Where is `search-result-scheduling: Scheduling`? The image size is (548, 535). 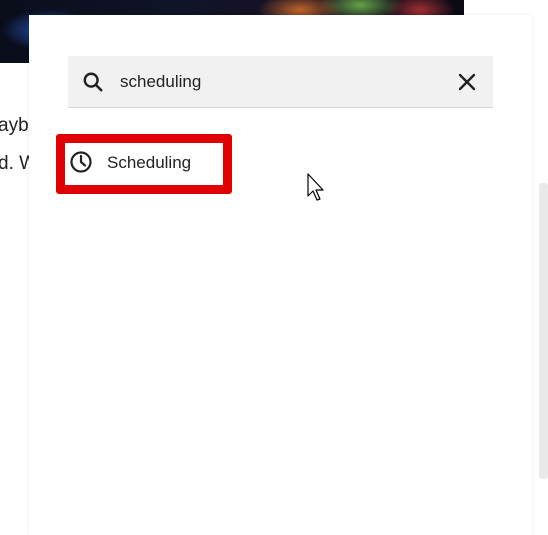 search-result-scheduling: Scheduling is located at coordinates (144, 164).